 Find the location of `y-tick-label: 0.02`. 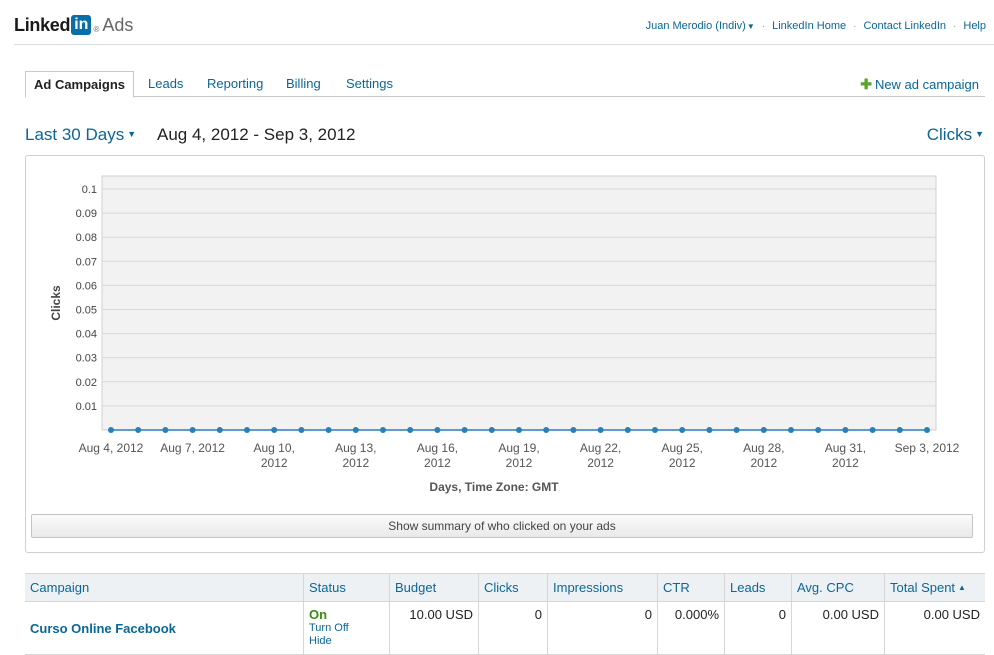

y-tick-label: 0.02 is located at coordinates (86, 383).